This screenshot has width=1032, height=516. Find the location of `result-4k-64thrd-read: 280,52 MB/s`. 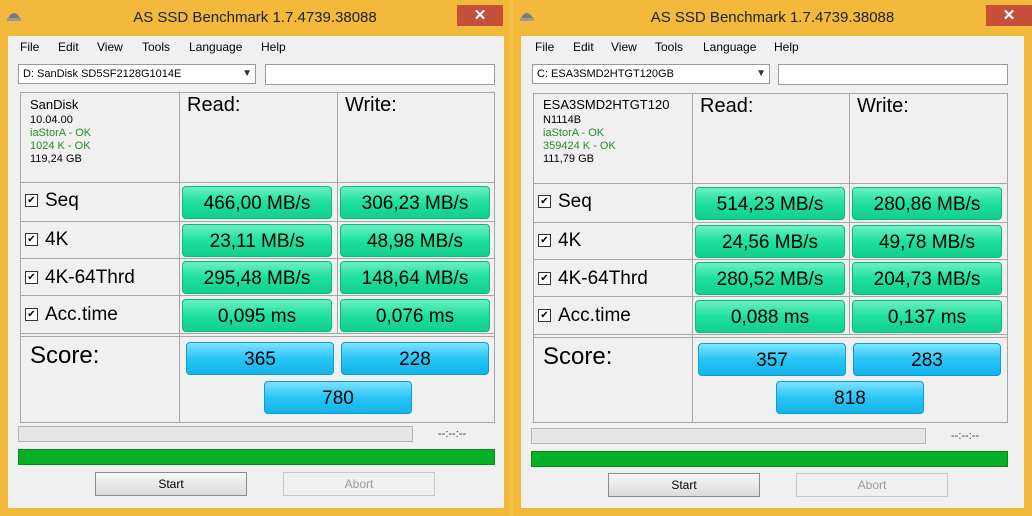

result-4k-64thrd-read: 280,52 MB/s is located at coordinates (770, 278).